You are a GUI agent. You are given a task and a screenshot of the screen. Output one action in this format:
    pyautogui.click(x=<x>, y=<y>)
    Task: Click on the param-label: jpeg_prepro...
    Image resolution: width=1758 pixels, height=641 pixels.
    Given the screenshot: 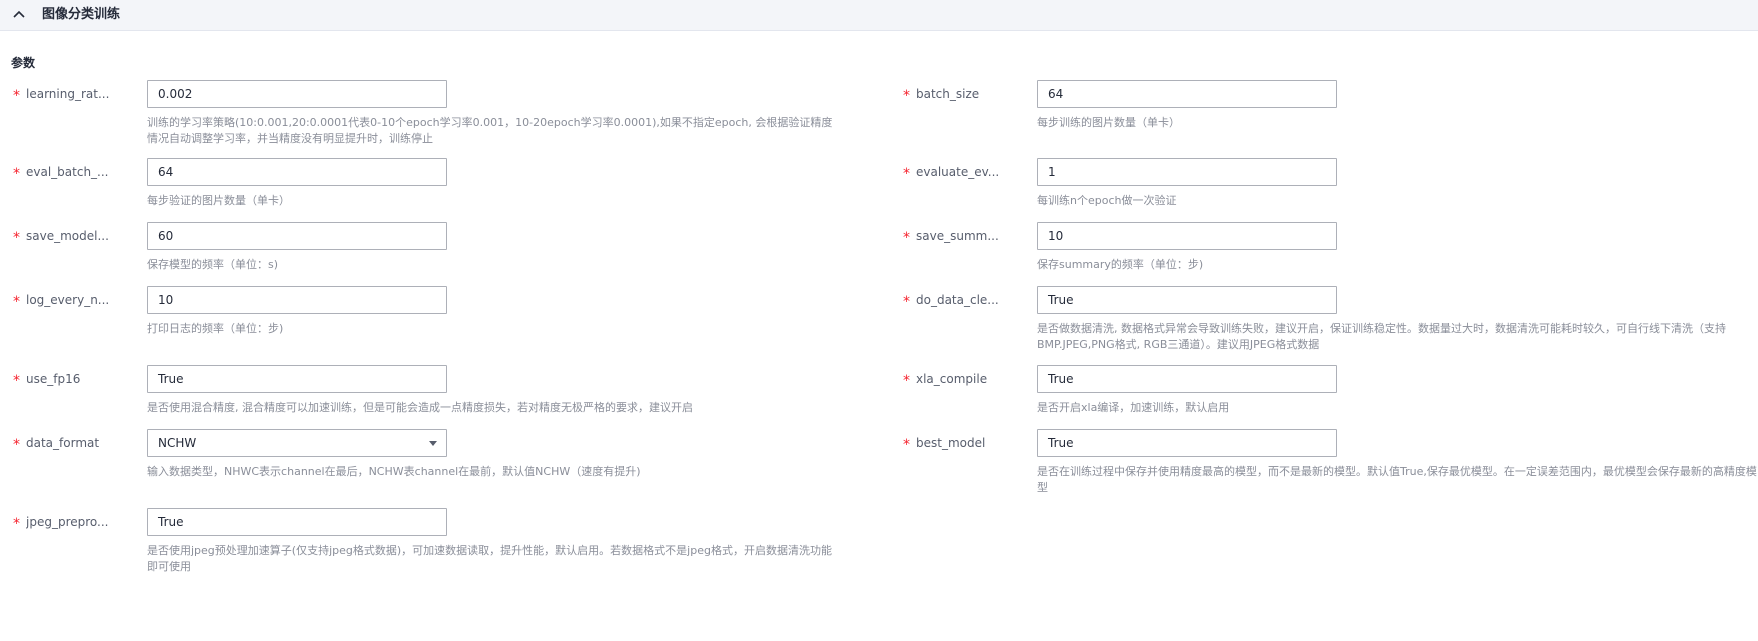 What is the action you would take?
    pyautogui.click(x=67, y=522)
    